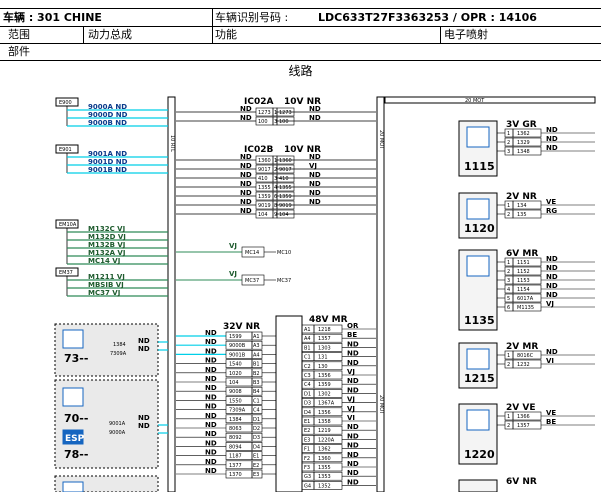 This screenshot has width=601, height=492. I want to click on component-code: 1152, so click(523, 272).